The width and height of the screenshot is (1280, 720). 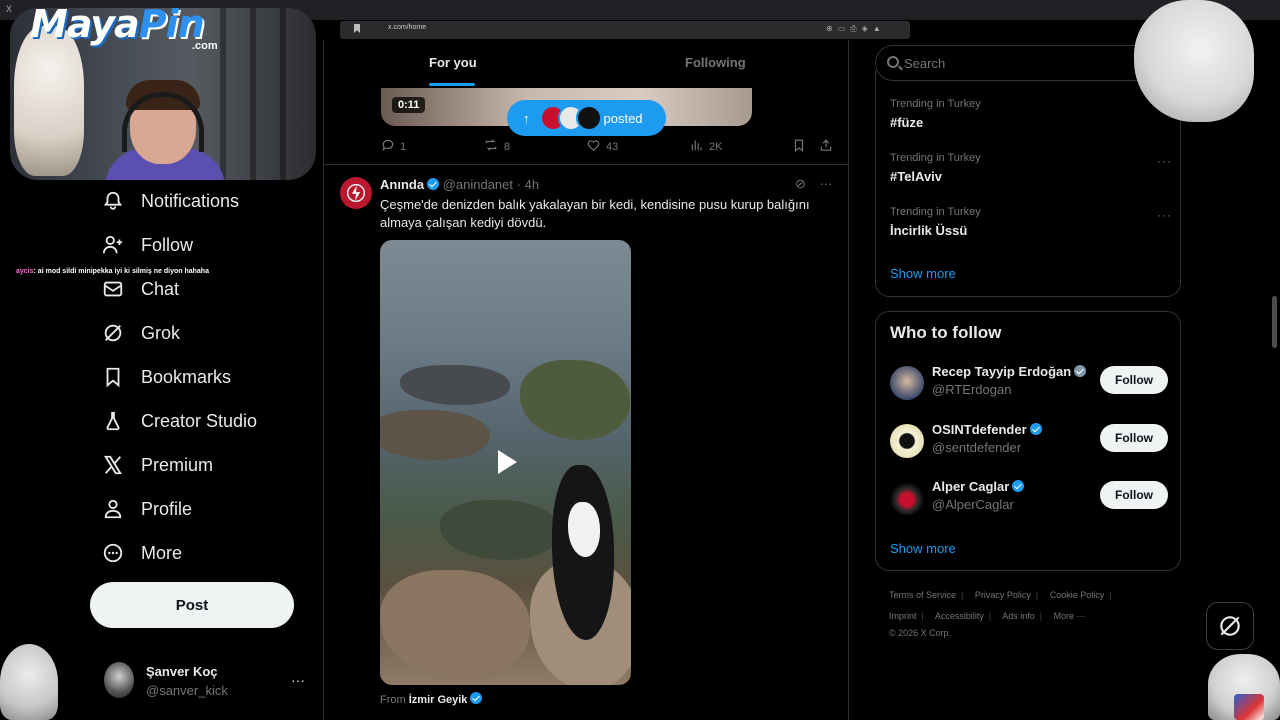 What do you see at coordinates (801, 147) in the screenshot?
I see `bookmark-post-button` at bounding box center [801, 147].